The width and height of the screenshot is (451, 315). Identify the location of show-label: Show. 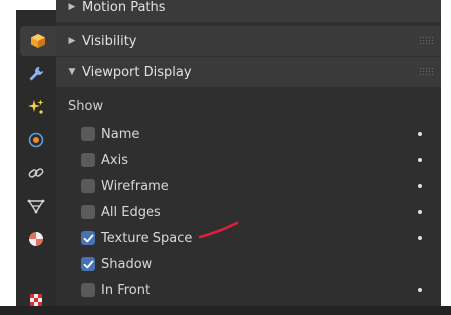
(86, 106).